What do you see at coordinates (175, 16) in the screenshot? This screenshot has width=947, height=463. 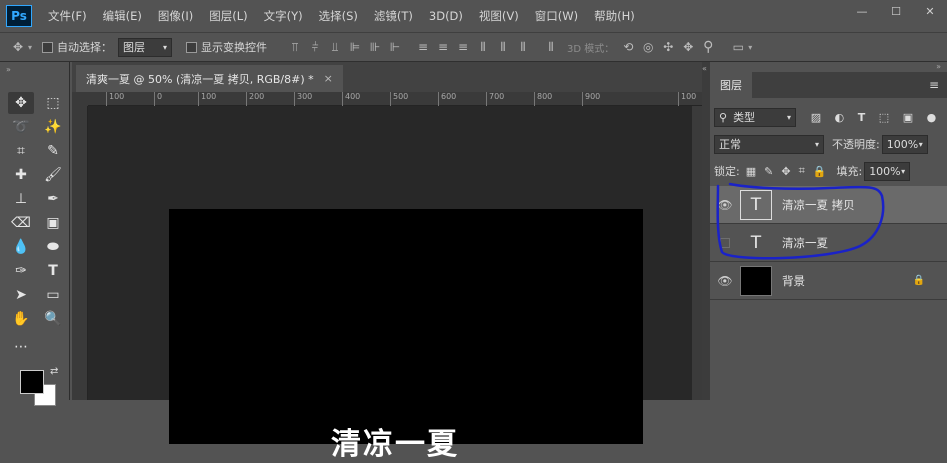 I see `menu-image: 图像(I)` at bounding box center [175, 16].